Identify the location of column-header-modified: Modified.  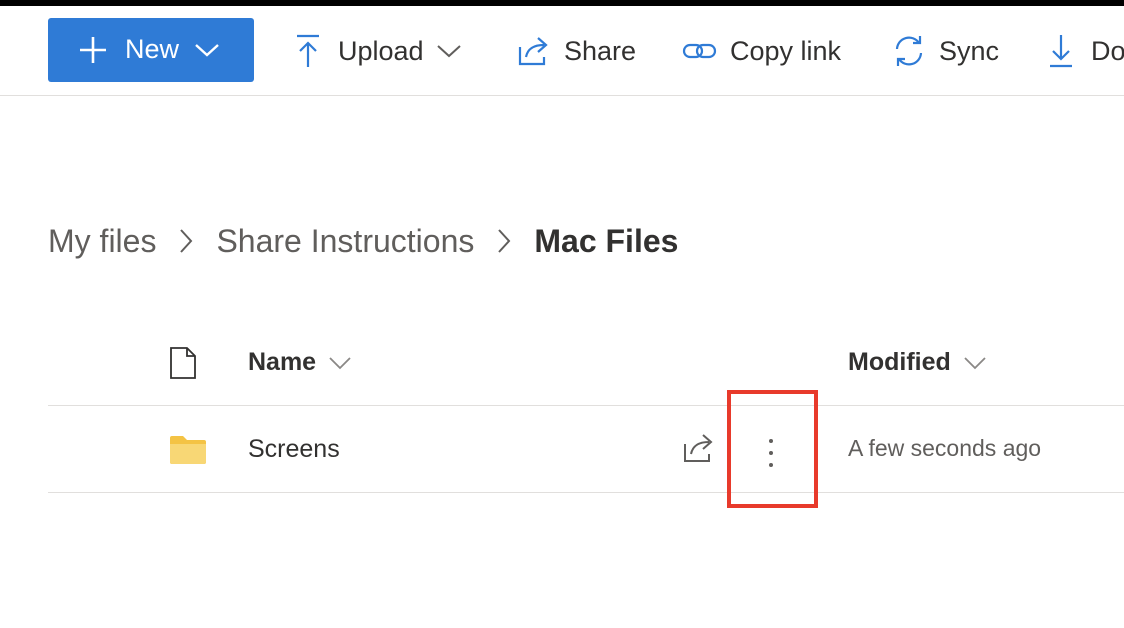
(917, 362).